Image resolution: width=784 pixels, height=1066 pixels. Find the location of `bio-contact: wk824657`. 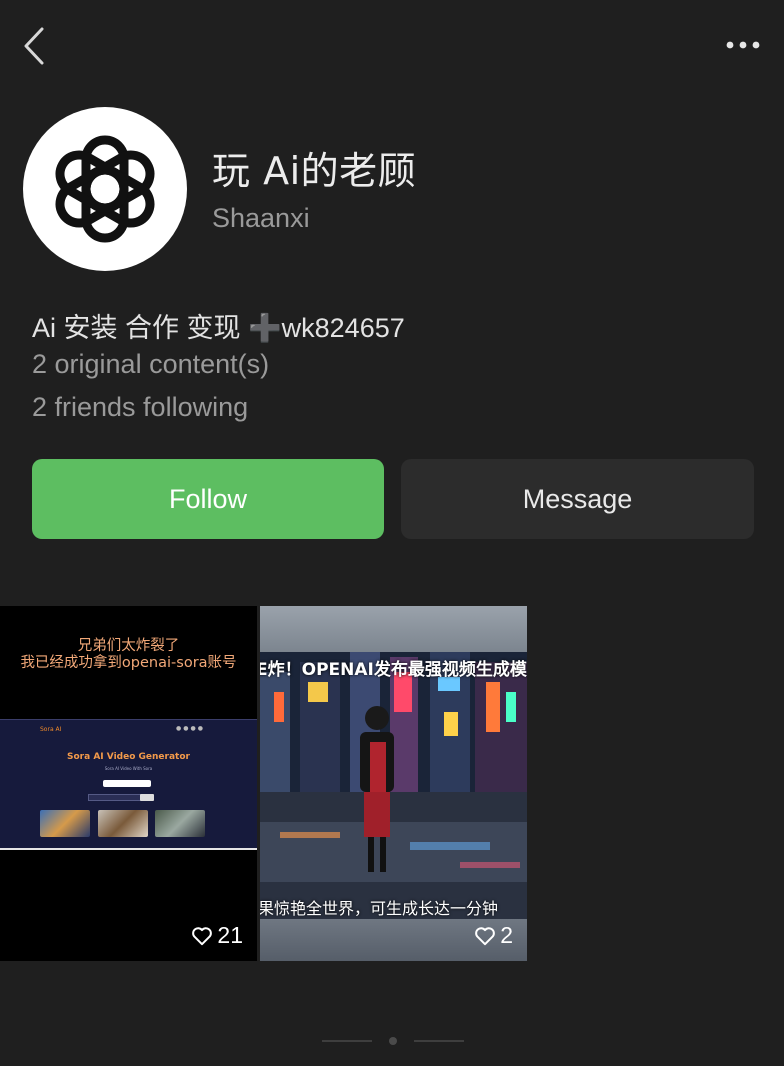

bio-contact: wk824657 is located at coordinates (343, 328).